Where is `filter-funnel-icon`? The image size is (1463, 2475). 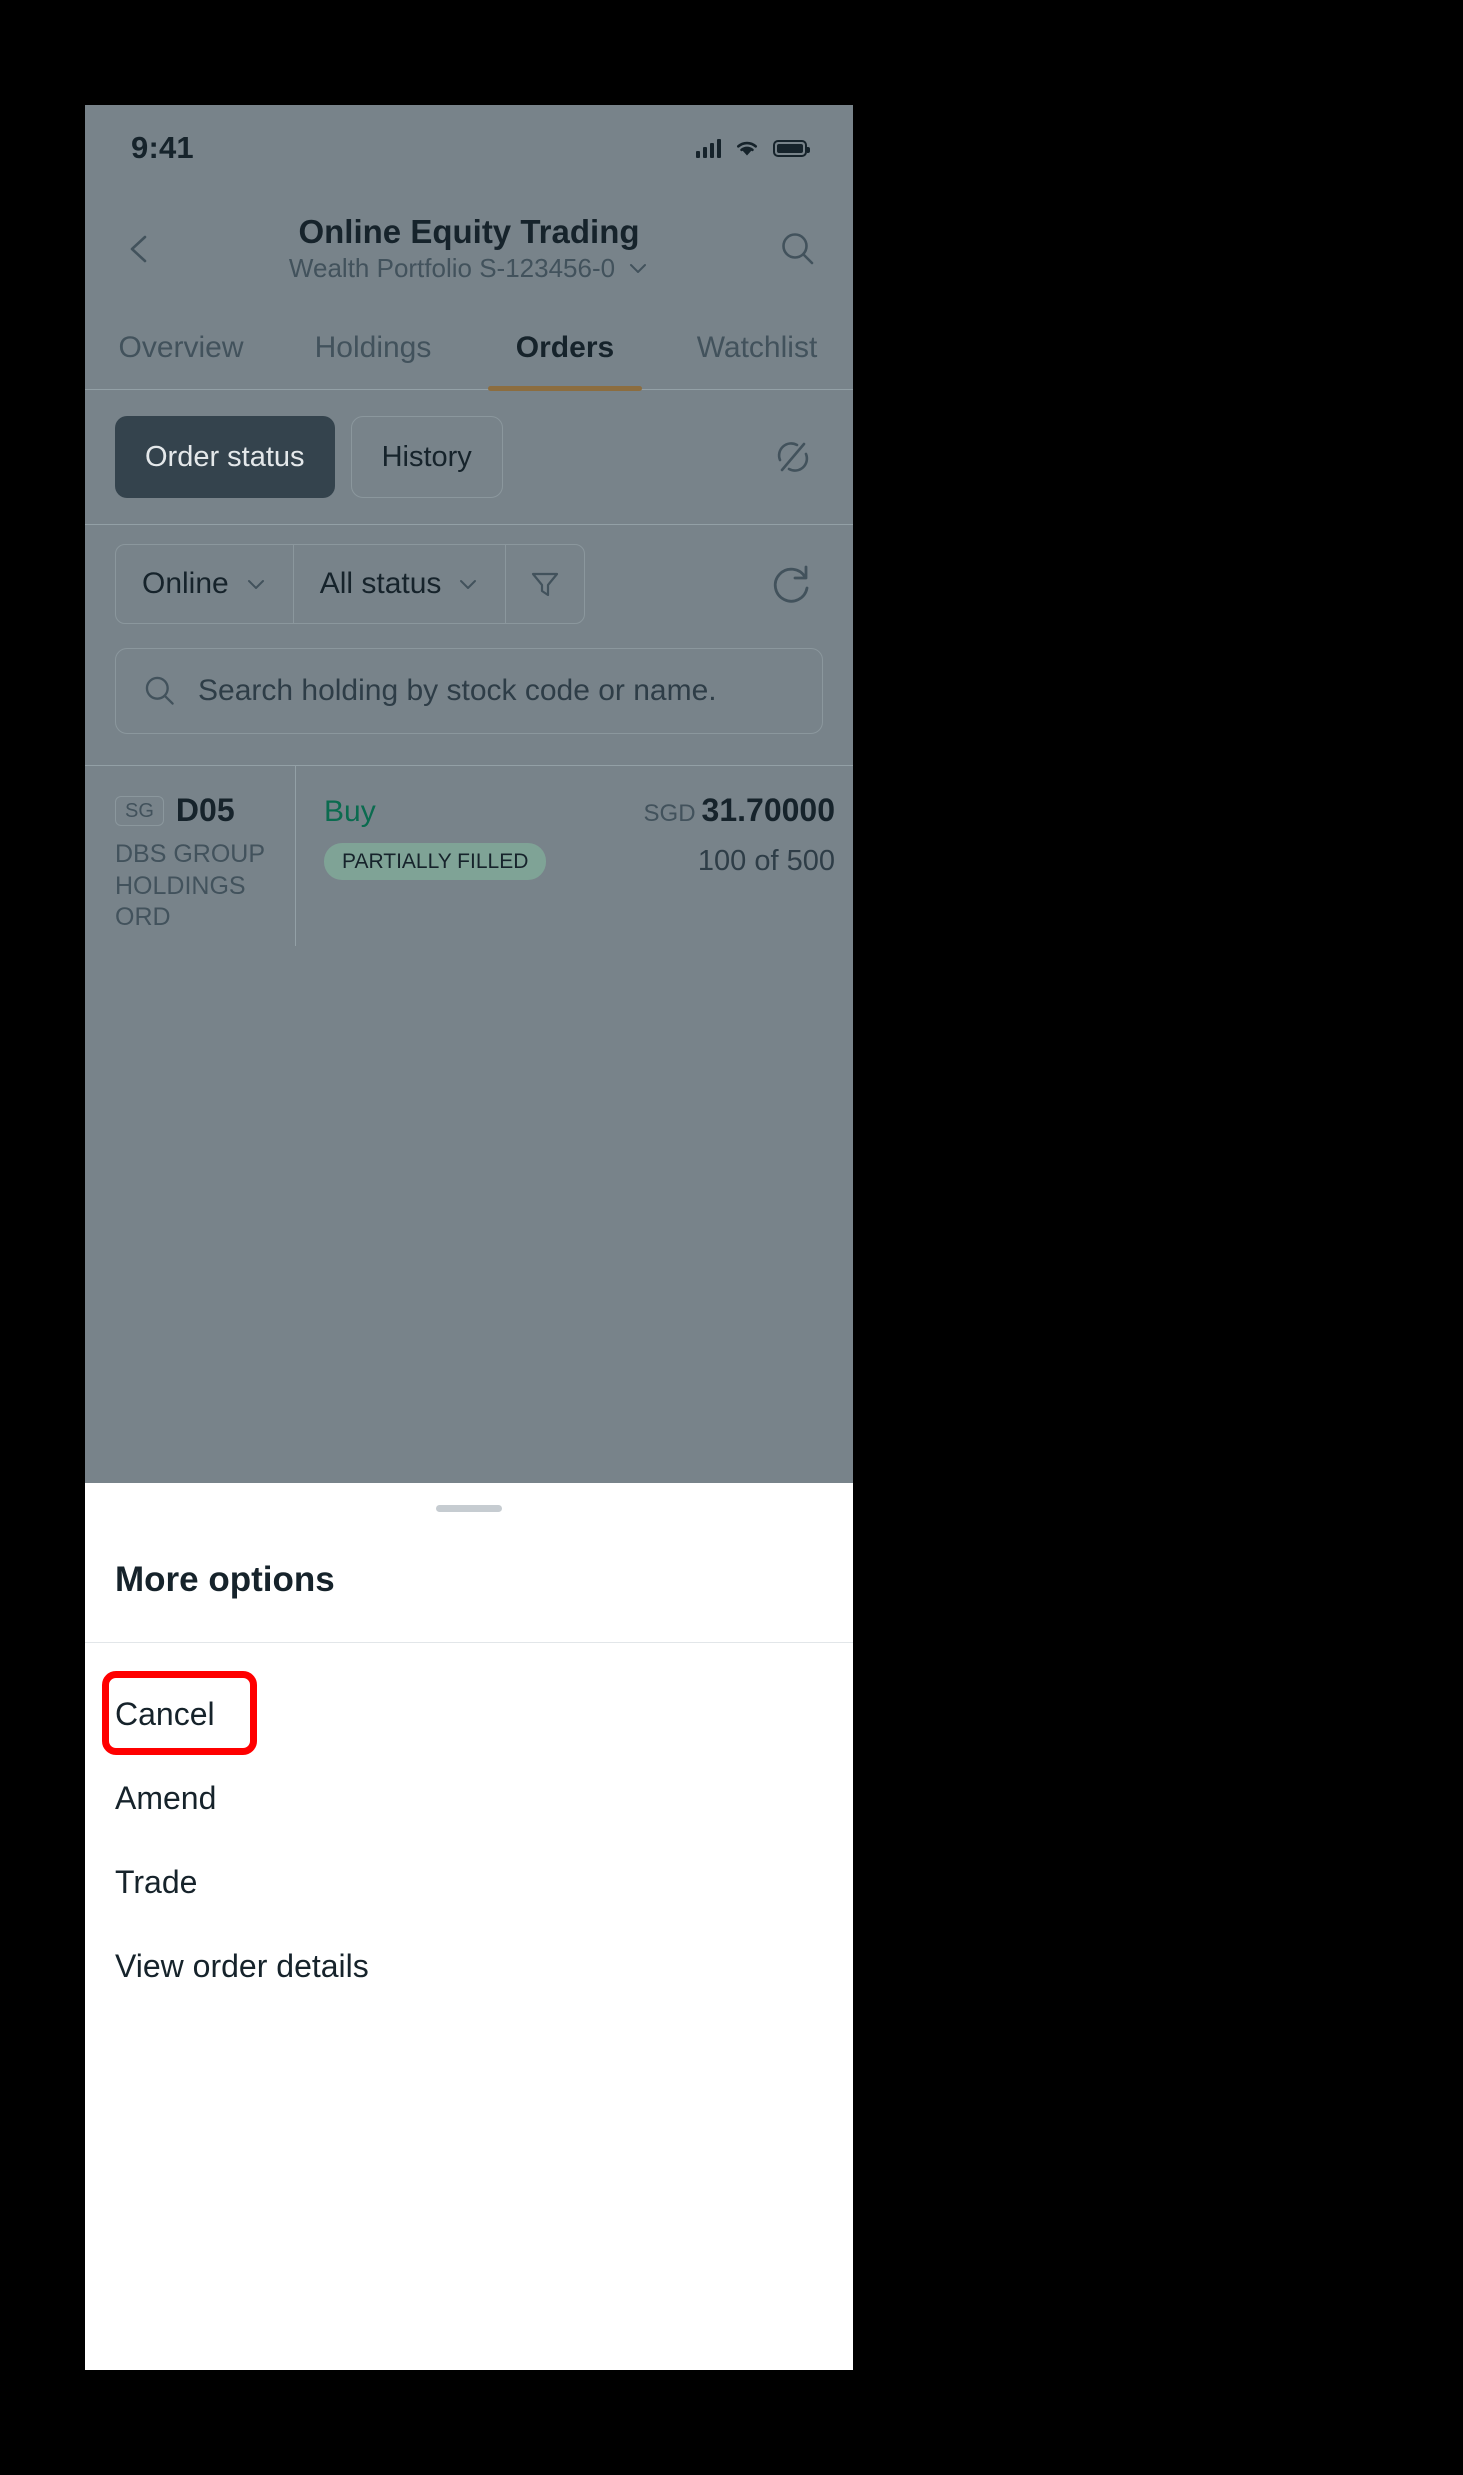 filter-funnel-icon is located at coordinates (545, 584).